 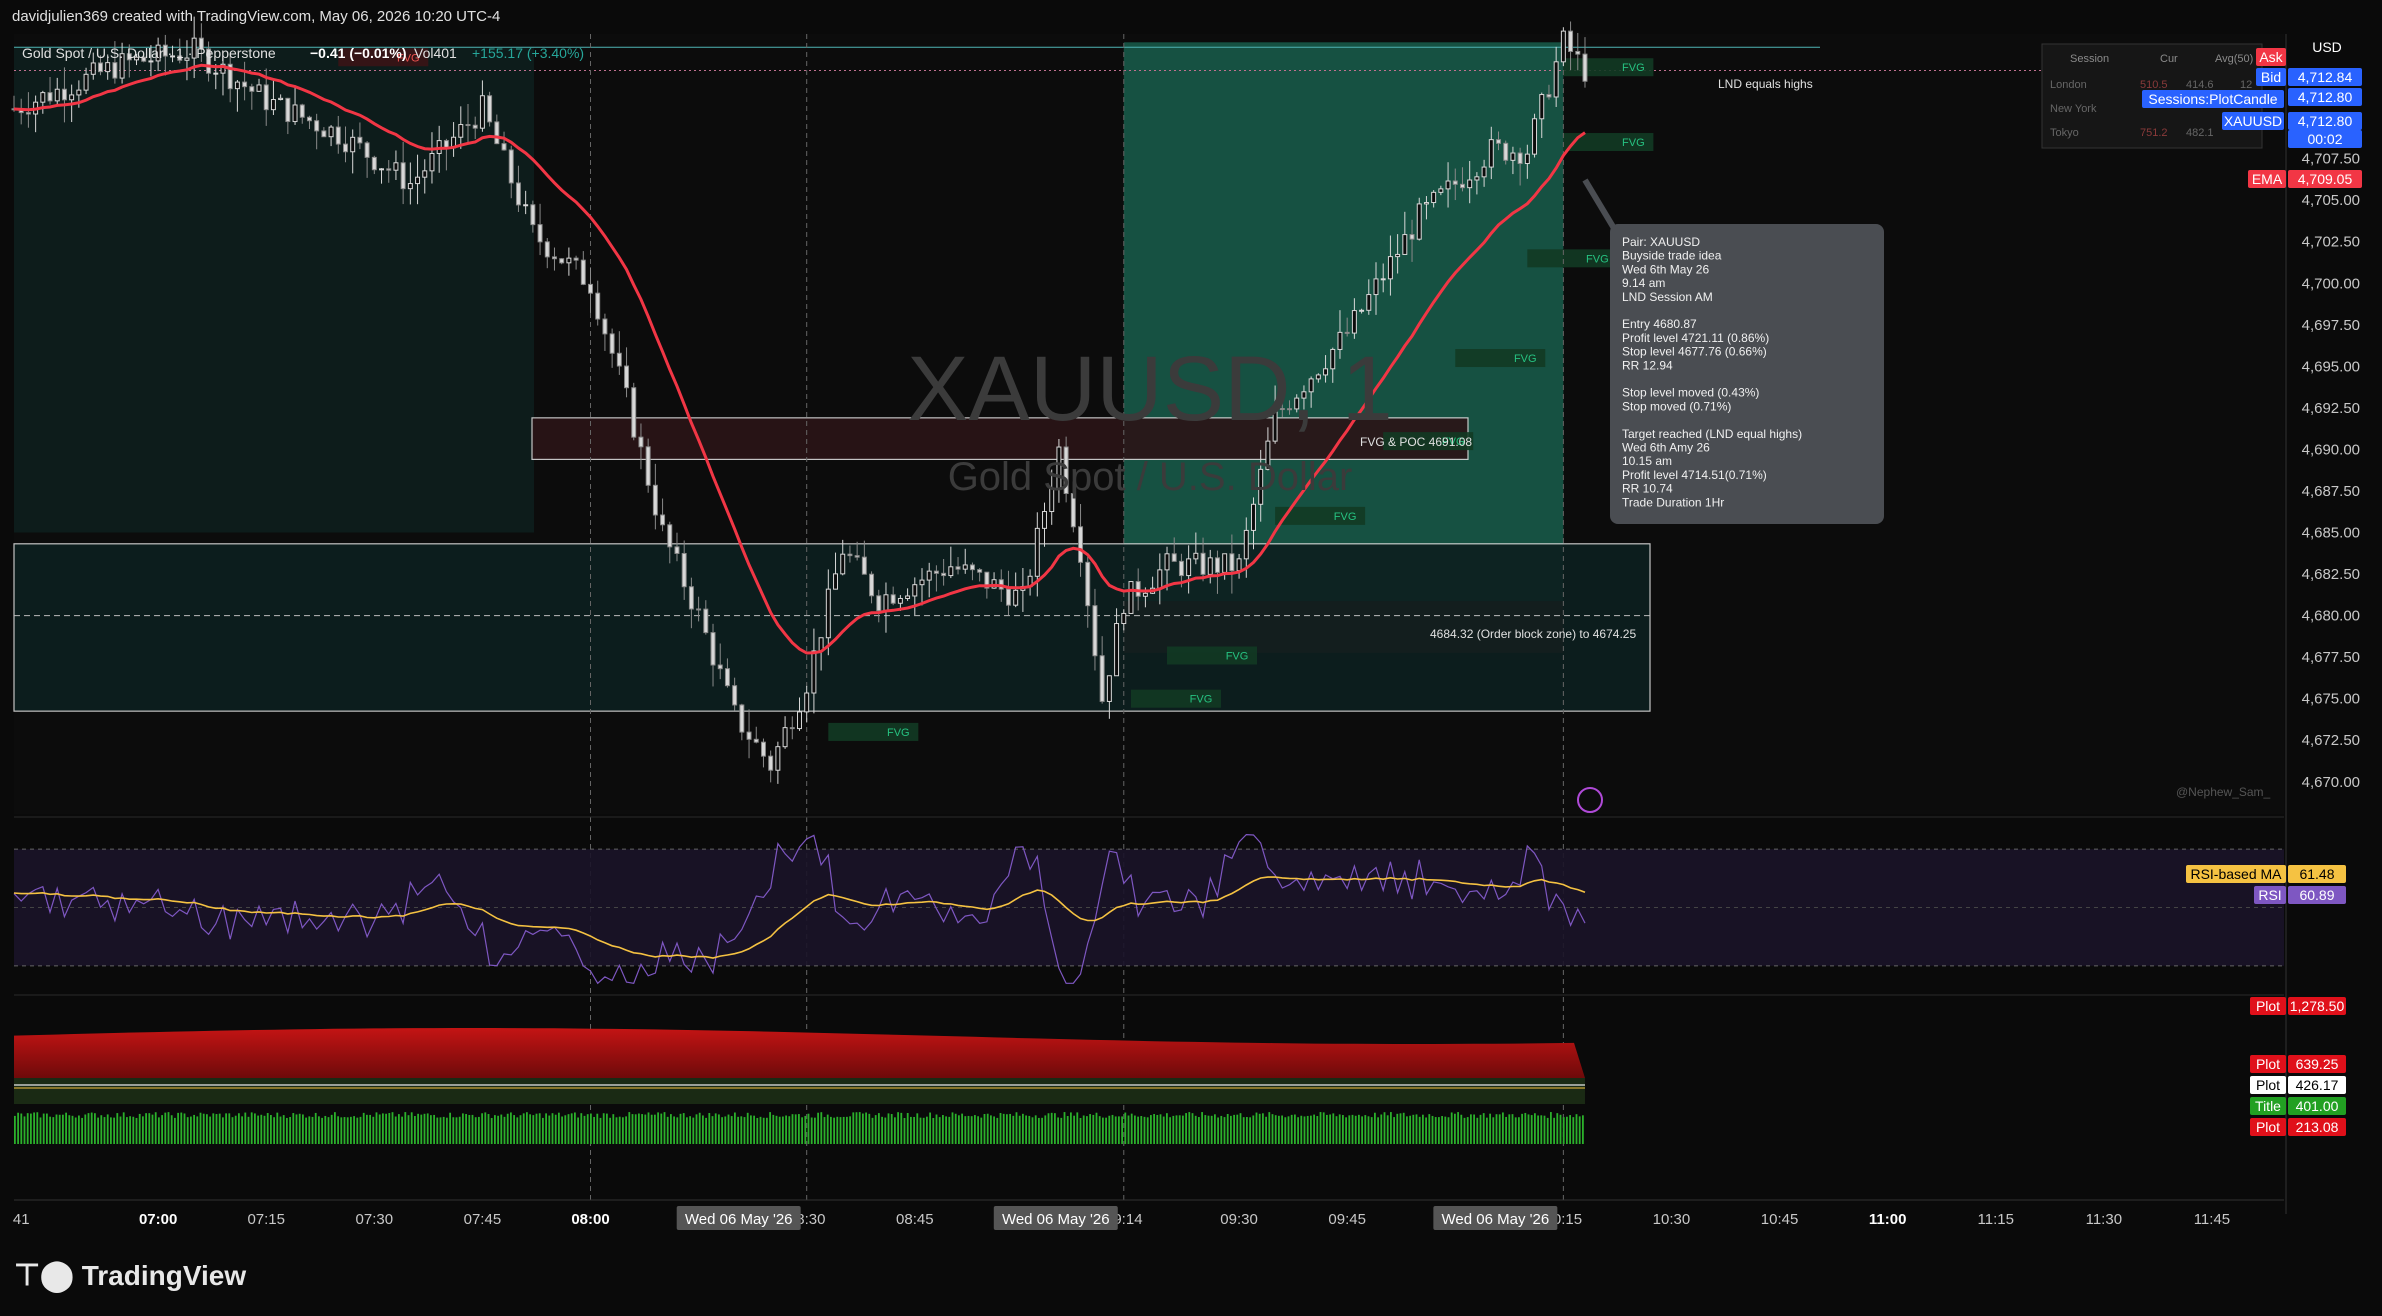 I want to click on rsi-value: 60.89, so click(x=2316, y=895).